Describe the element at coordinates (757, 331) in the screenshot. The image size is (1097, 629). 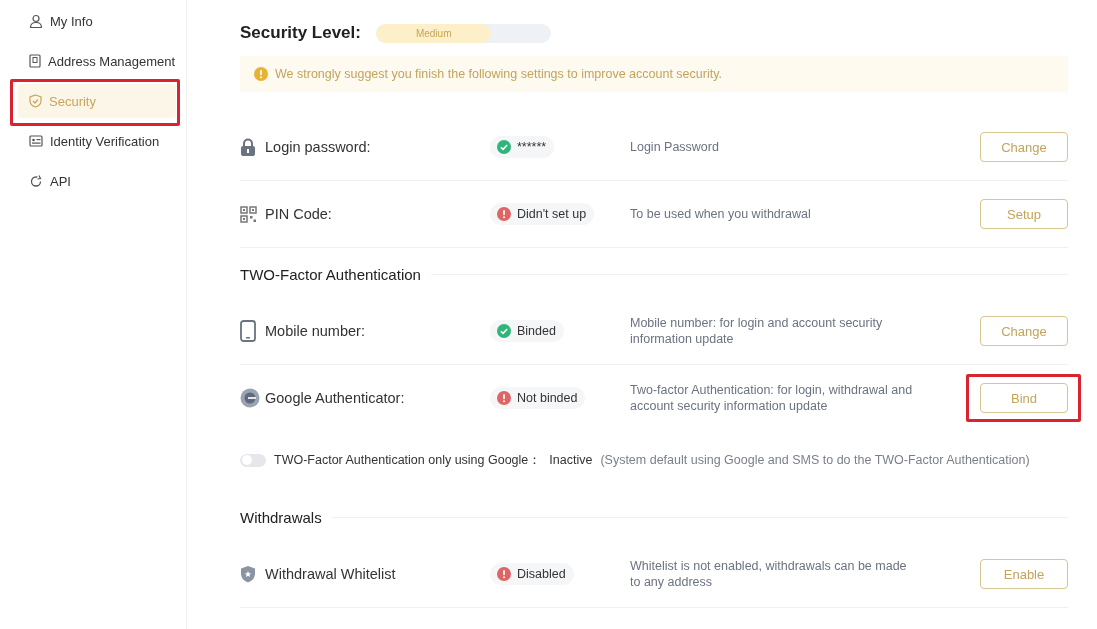
I see `row-description: Mobile number: for login and account security information update` at that location.